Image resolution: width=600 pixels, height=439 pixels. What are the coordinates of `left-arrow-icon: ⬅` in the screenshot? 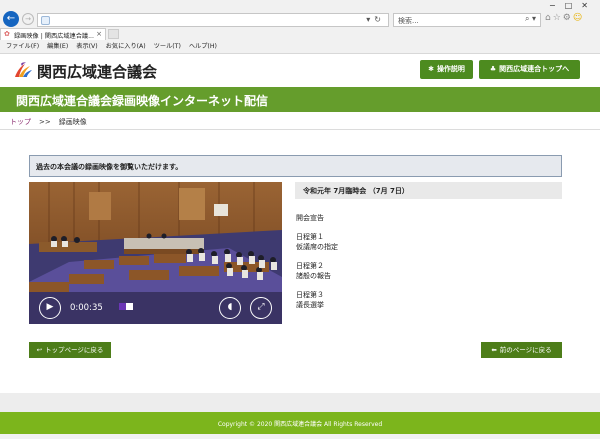 It's located at (494, 350).